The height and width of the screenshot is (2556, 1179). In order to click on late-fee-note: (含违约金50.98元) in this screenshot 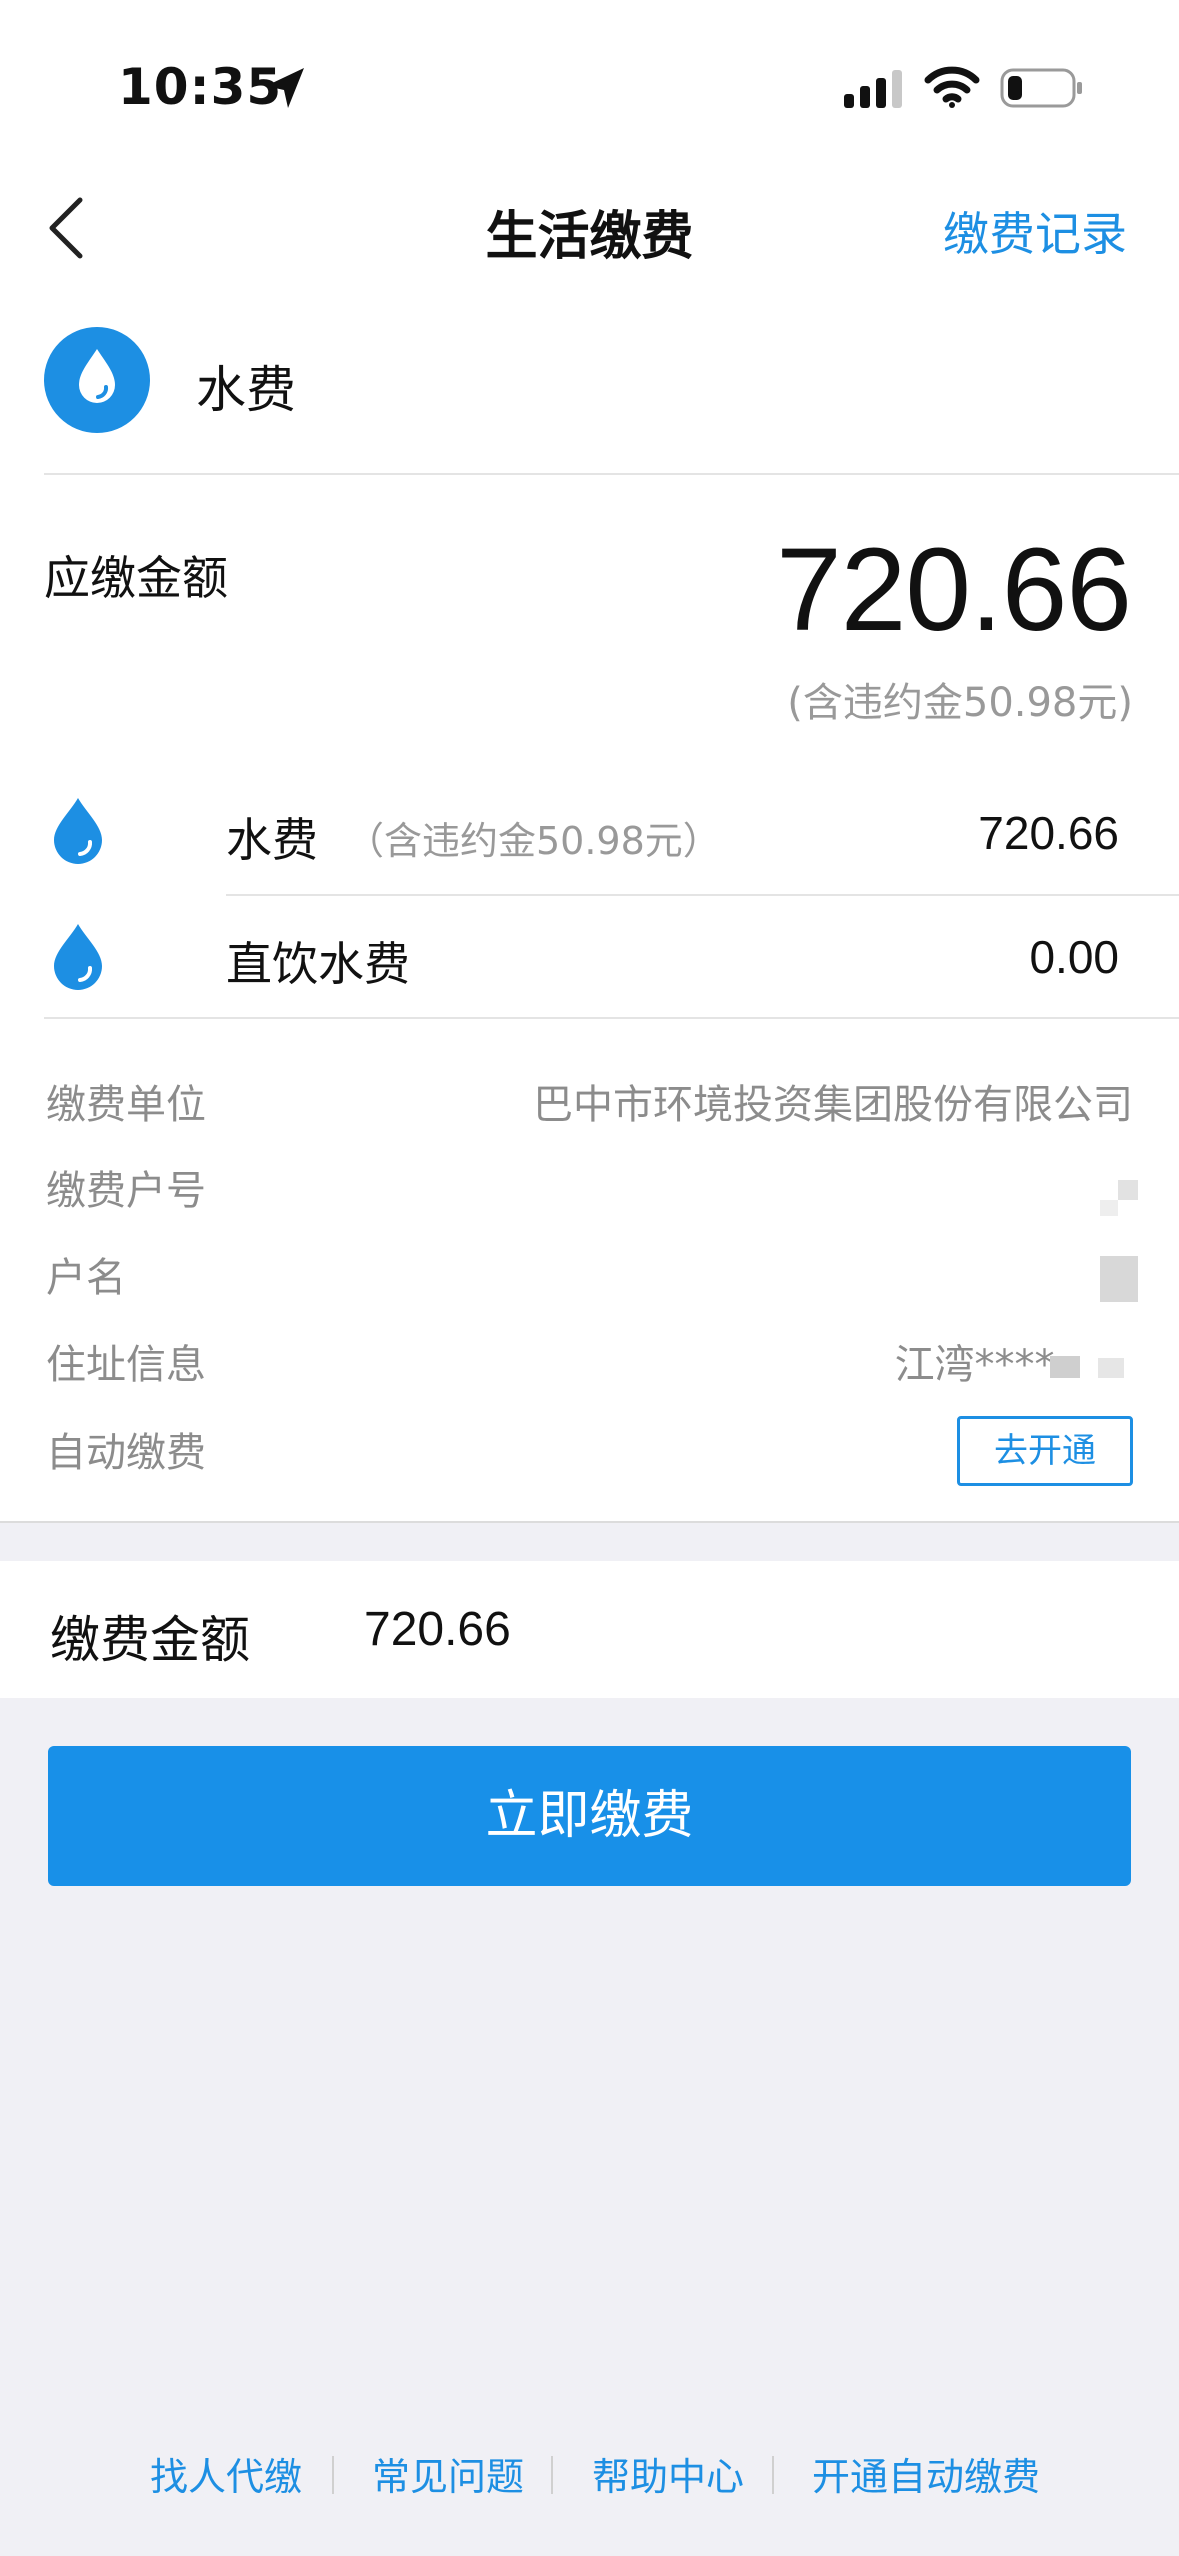, I will do `click(960, 703)`.